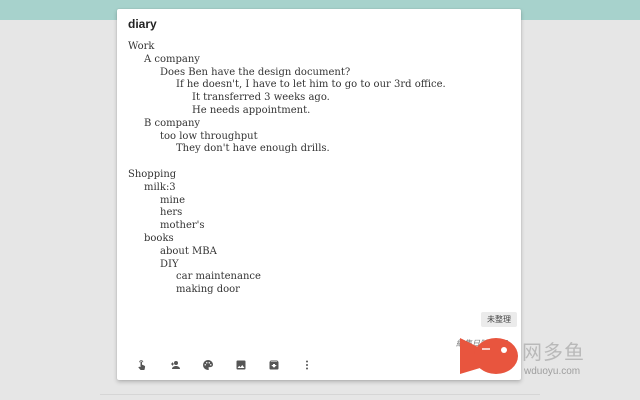  What do you see at coordinates (287, 201) in the screenshot?
I see `note-line: mine` at bounding box center [287, 201].